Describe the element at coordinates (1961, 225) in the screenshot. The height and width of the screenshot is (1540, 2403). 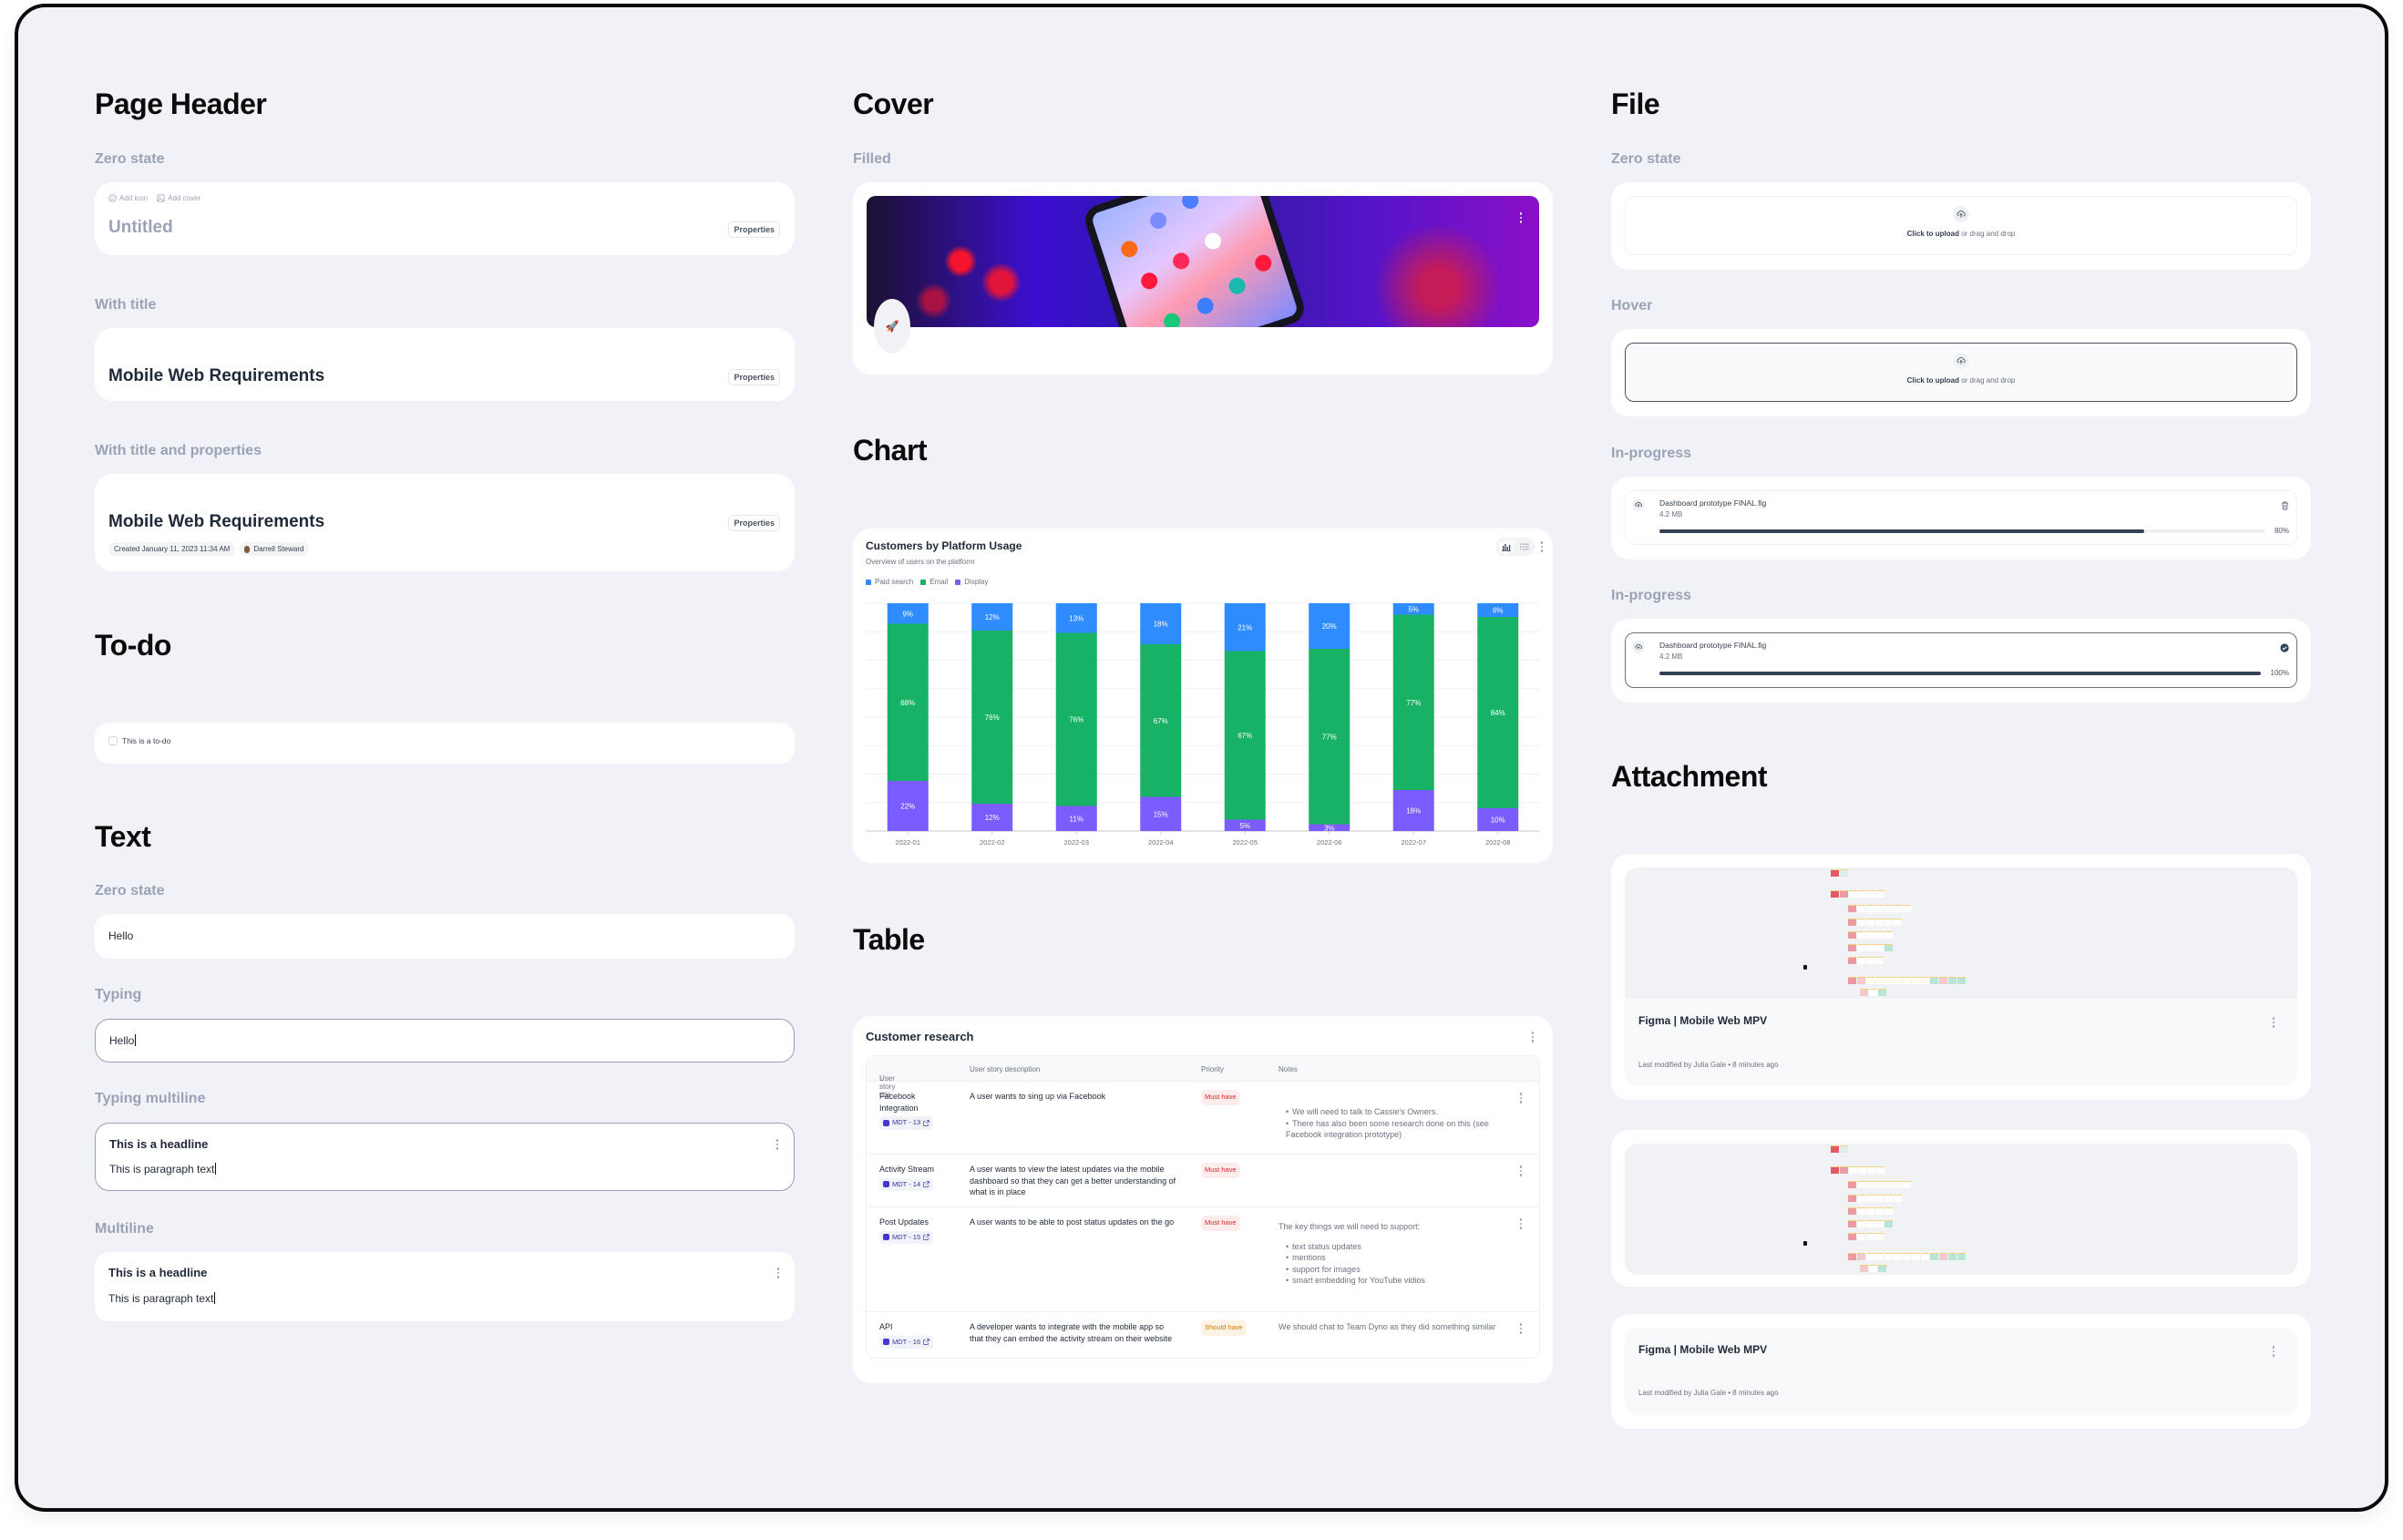
I see `file-dropzone: Click to upload or drag and drop` at that location.